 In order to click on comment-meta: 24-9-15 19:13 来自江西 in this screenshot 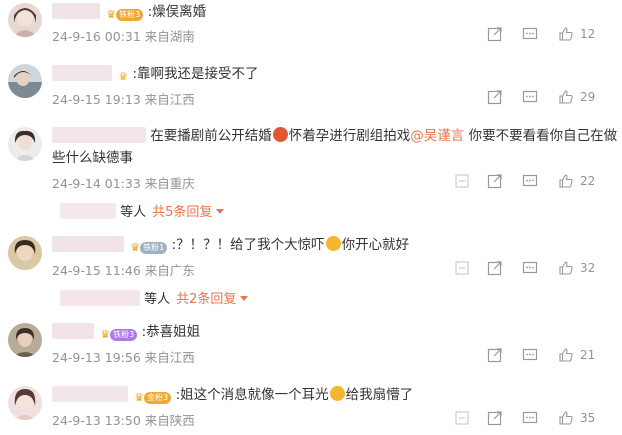, I will do `click(123, 98)`.